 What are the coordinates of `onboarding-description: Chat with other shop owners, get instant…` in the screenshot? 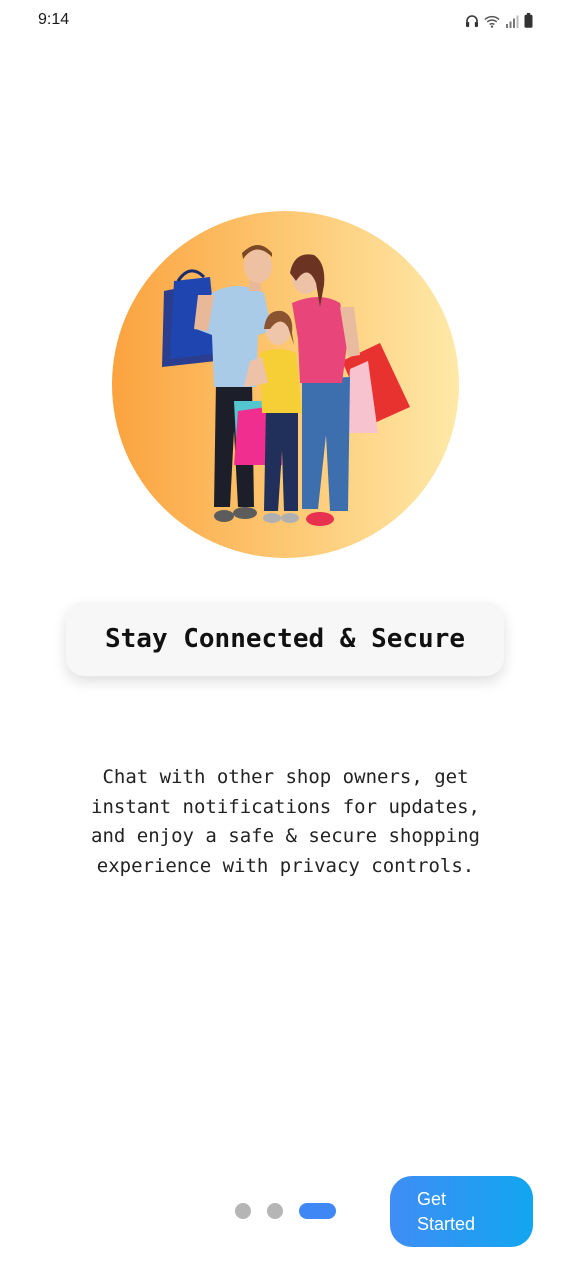 It's located at (285, 821).